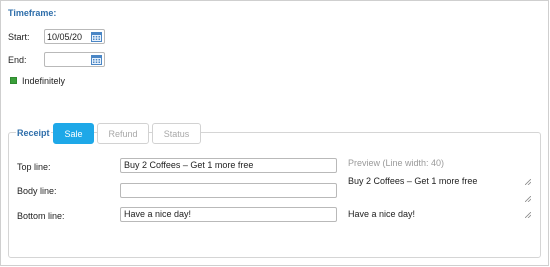  Describe the element at coordinates (228, 190) in the screenshot. I see `body-line-input` at that location.